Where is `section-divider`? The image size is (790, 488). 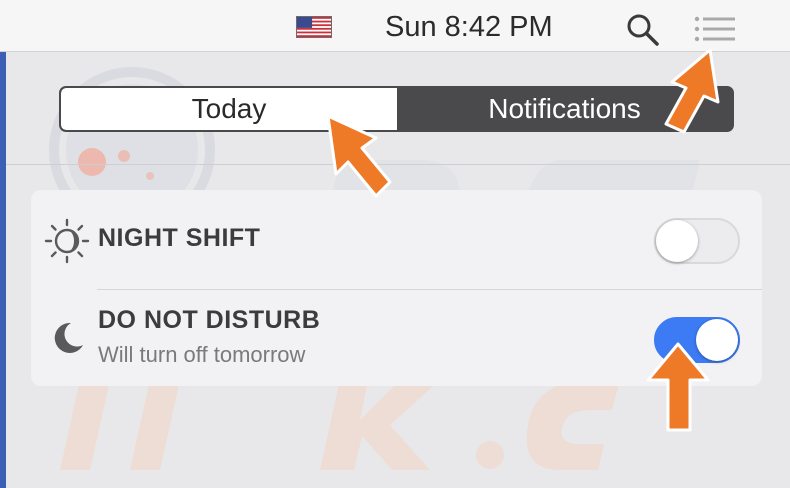 section-divider is located at coordinates (398, 164).